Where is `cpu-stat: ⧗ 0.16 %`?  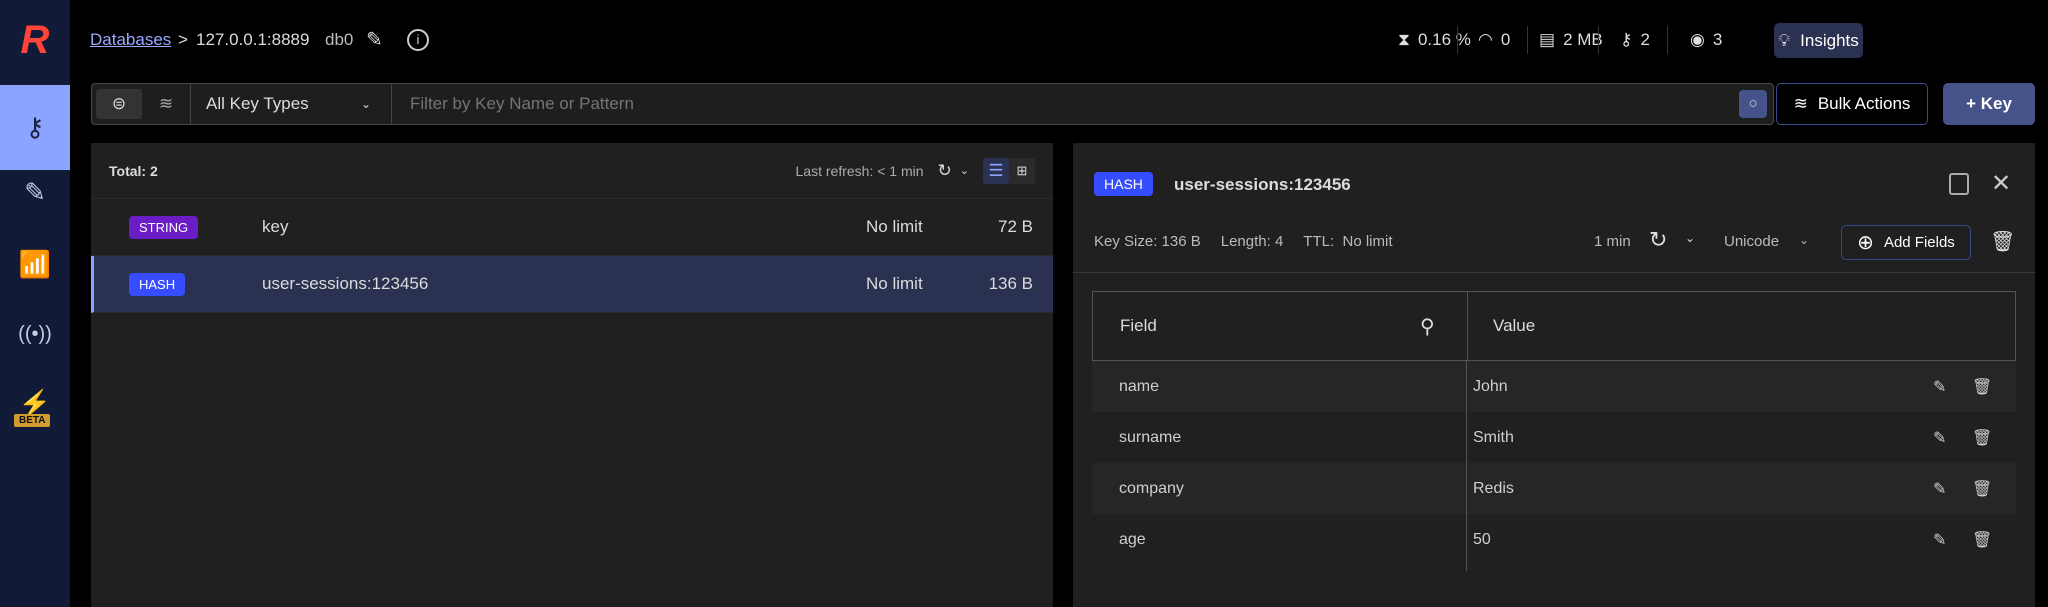 cpu-stat: ⧗ 0.16 % is located at coordinates (1434, 39).